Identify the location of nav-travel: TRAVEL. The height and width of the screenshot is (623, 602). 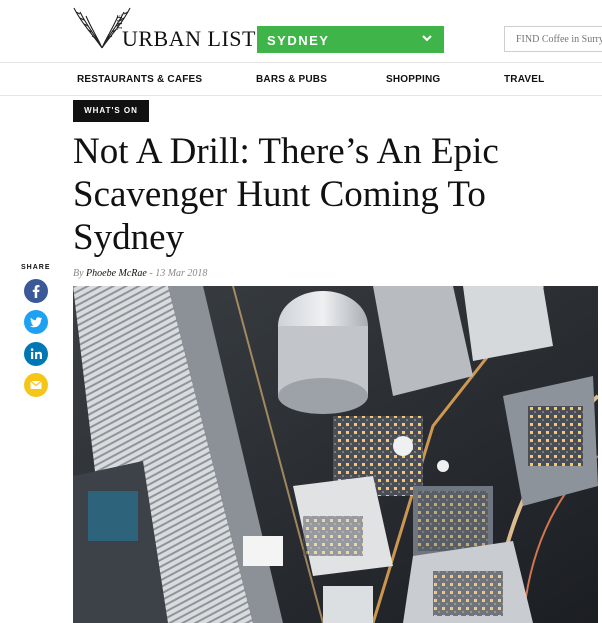
(524, 79).